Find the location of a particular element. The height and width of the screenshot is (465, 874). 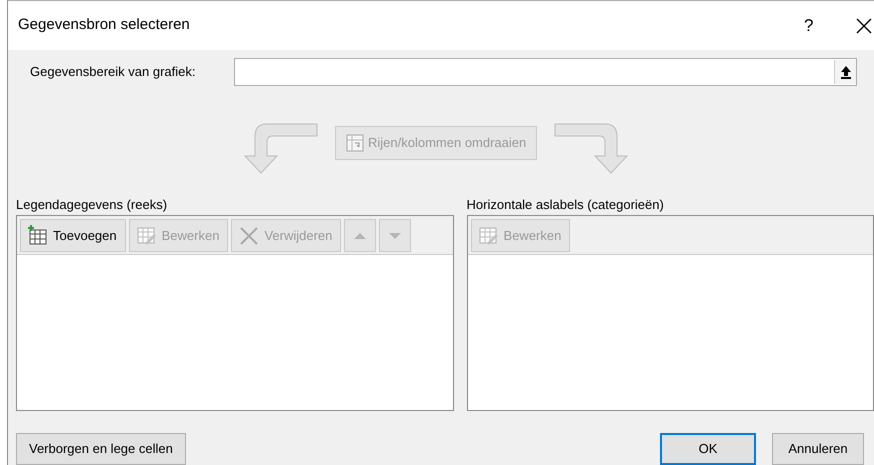

close-icon is located at coordinates (864, 26).